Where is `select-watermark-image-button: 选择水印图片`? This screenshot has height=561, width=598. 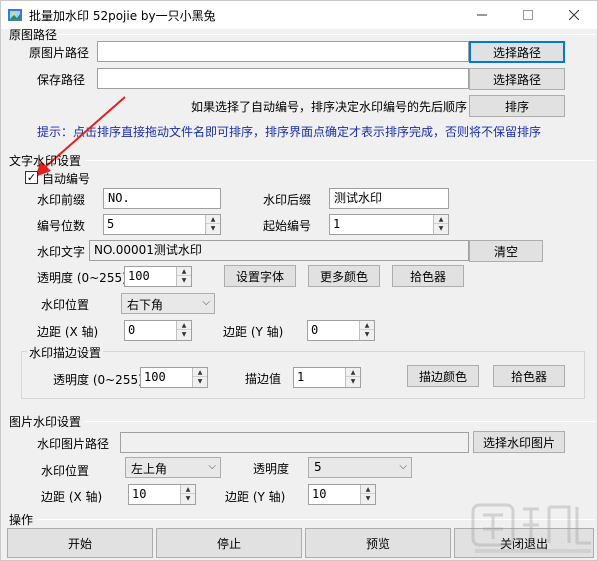 select-watermark-image-button: 选择水印图片 is located at coordinates (519, 442).